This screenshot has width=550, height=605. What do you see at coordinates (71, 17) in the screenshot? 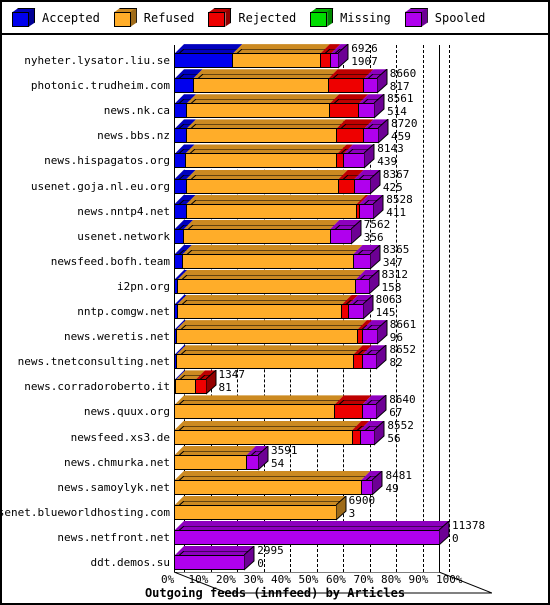
I see `legend-label: Accepted` at bounding box center [71, 17].